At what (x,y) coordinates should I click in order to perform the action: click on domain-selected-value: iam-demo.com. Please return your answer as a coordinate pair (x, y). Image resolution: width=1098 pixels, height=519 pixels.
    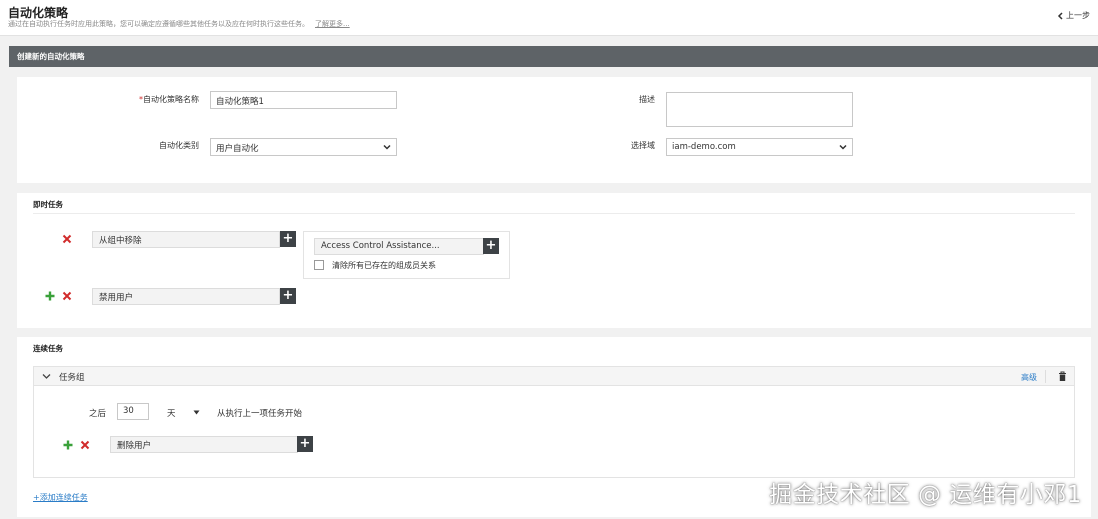
    Looking at the image, I should click on (704, 147).